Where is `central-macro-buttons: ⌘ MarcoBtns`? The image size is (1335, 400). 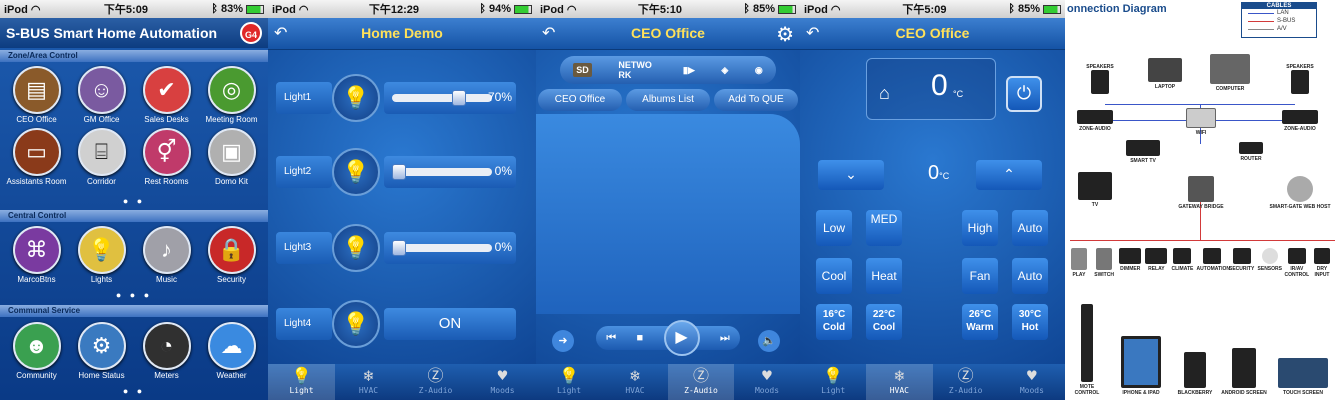
central-macro-buttons: ⌘ MarcoBtns is located at coordinates (36, 257).